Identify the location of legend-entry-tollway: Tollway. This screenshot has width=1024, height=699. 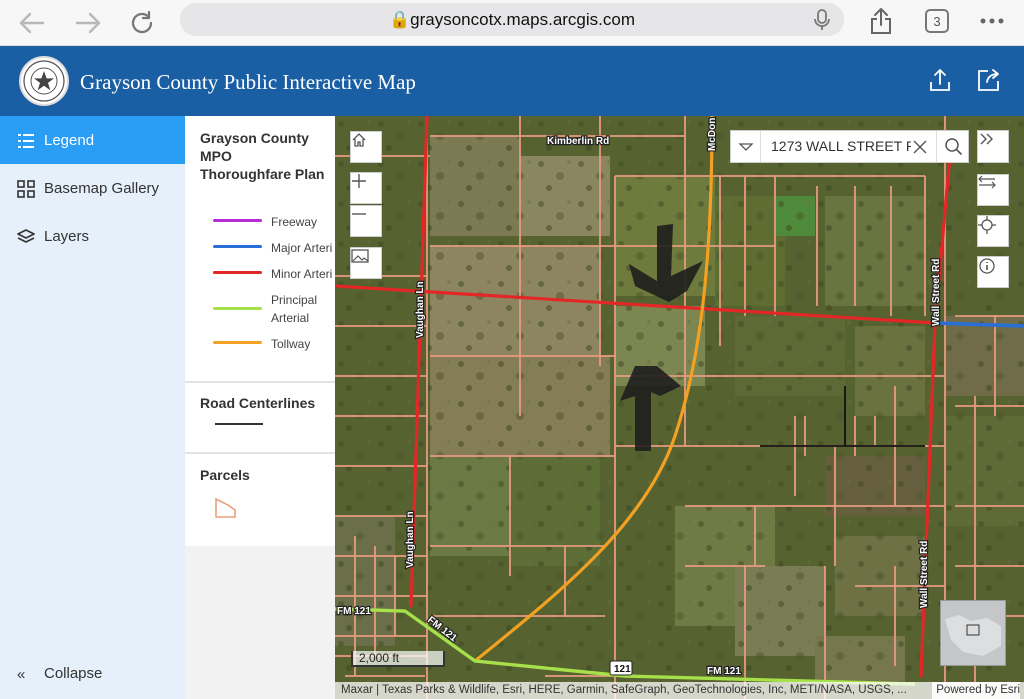
(273, 344).